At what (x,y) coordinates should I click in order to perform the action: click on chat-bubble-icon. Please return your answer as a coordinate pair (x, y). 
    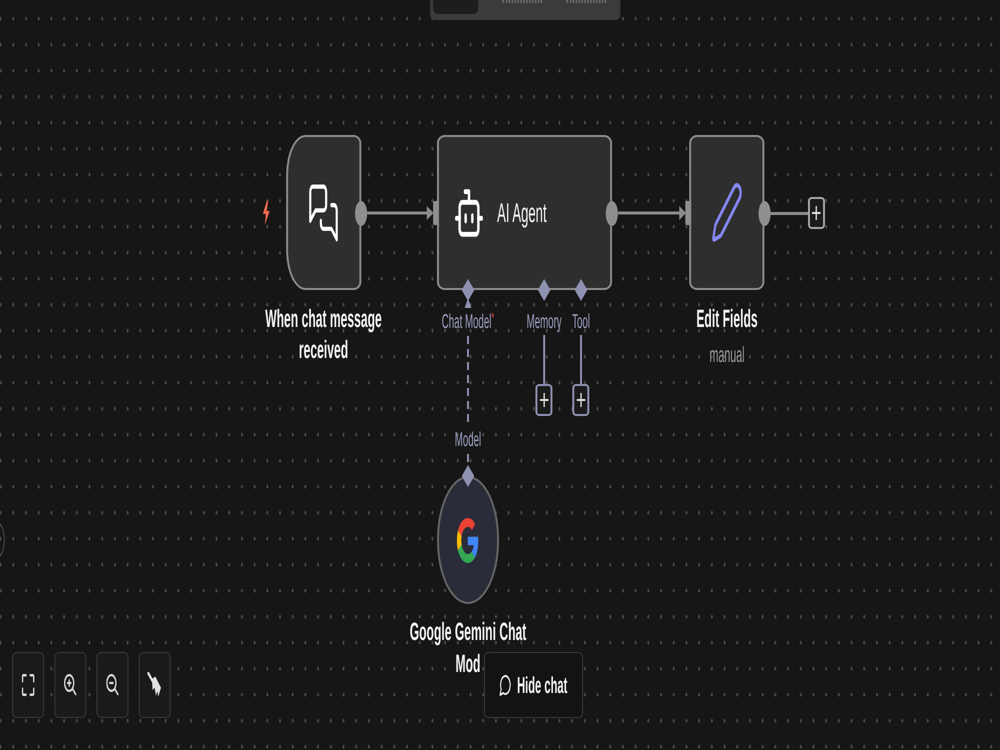
    Looking at the image, I should click on (506, 685).